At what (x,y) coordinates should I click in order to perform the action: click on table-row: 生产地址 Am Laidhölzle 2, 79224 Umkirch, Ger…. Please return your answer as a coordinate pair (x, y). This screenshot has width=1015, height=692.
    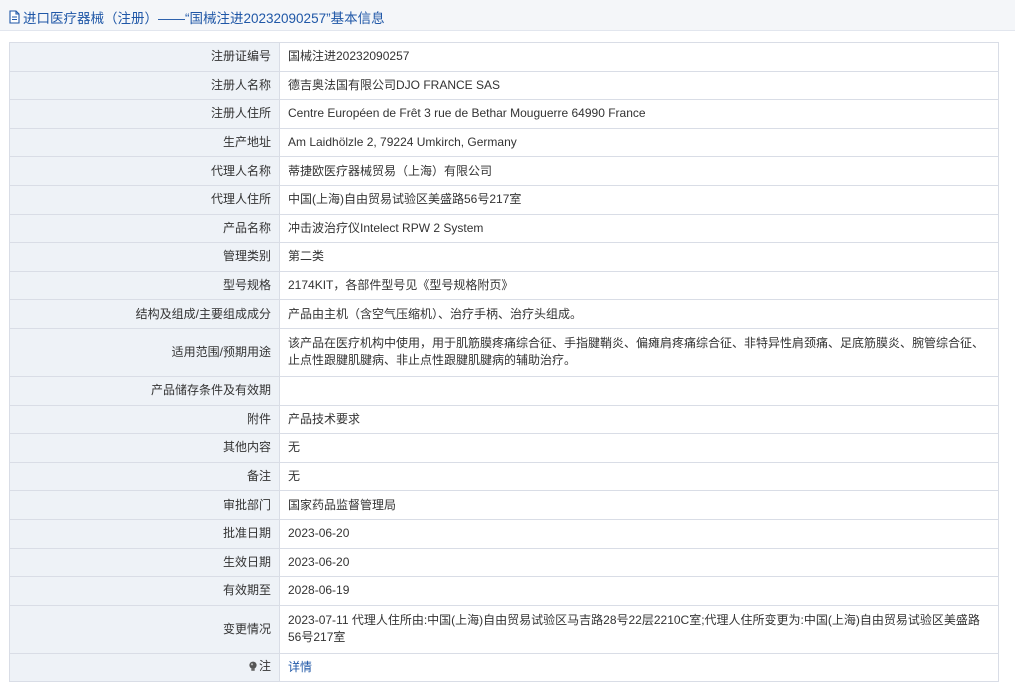
    Looking at the image, I should click on (504, 142).